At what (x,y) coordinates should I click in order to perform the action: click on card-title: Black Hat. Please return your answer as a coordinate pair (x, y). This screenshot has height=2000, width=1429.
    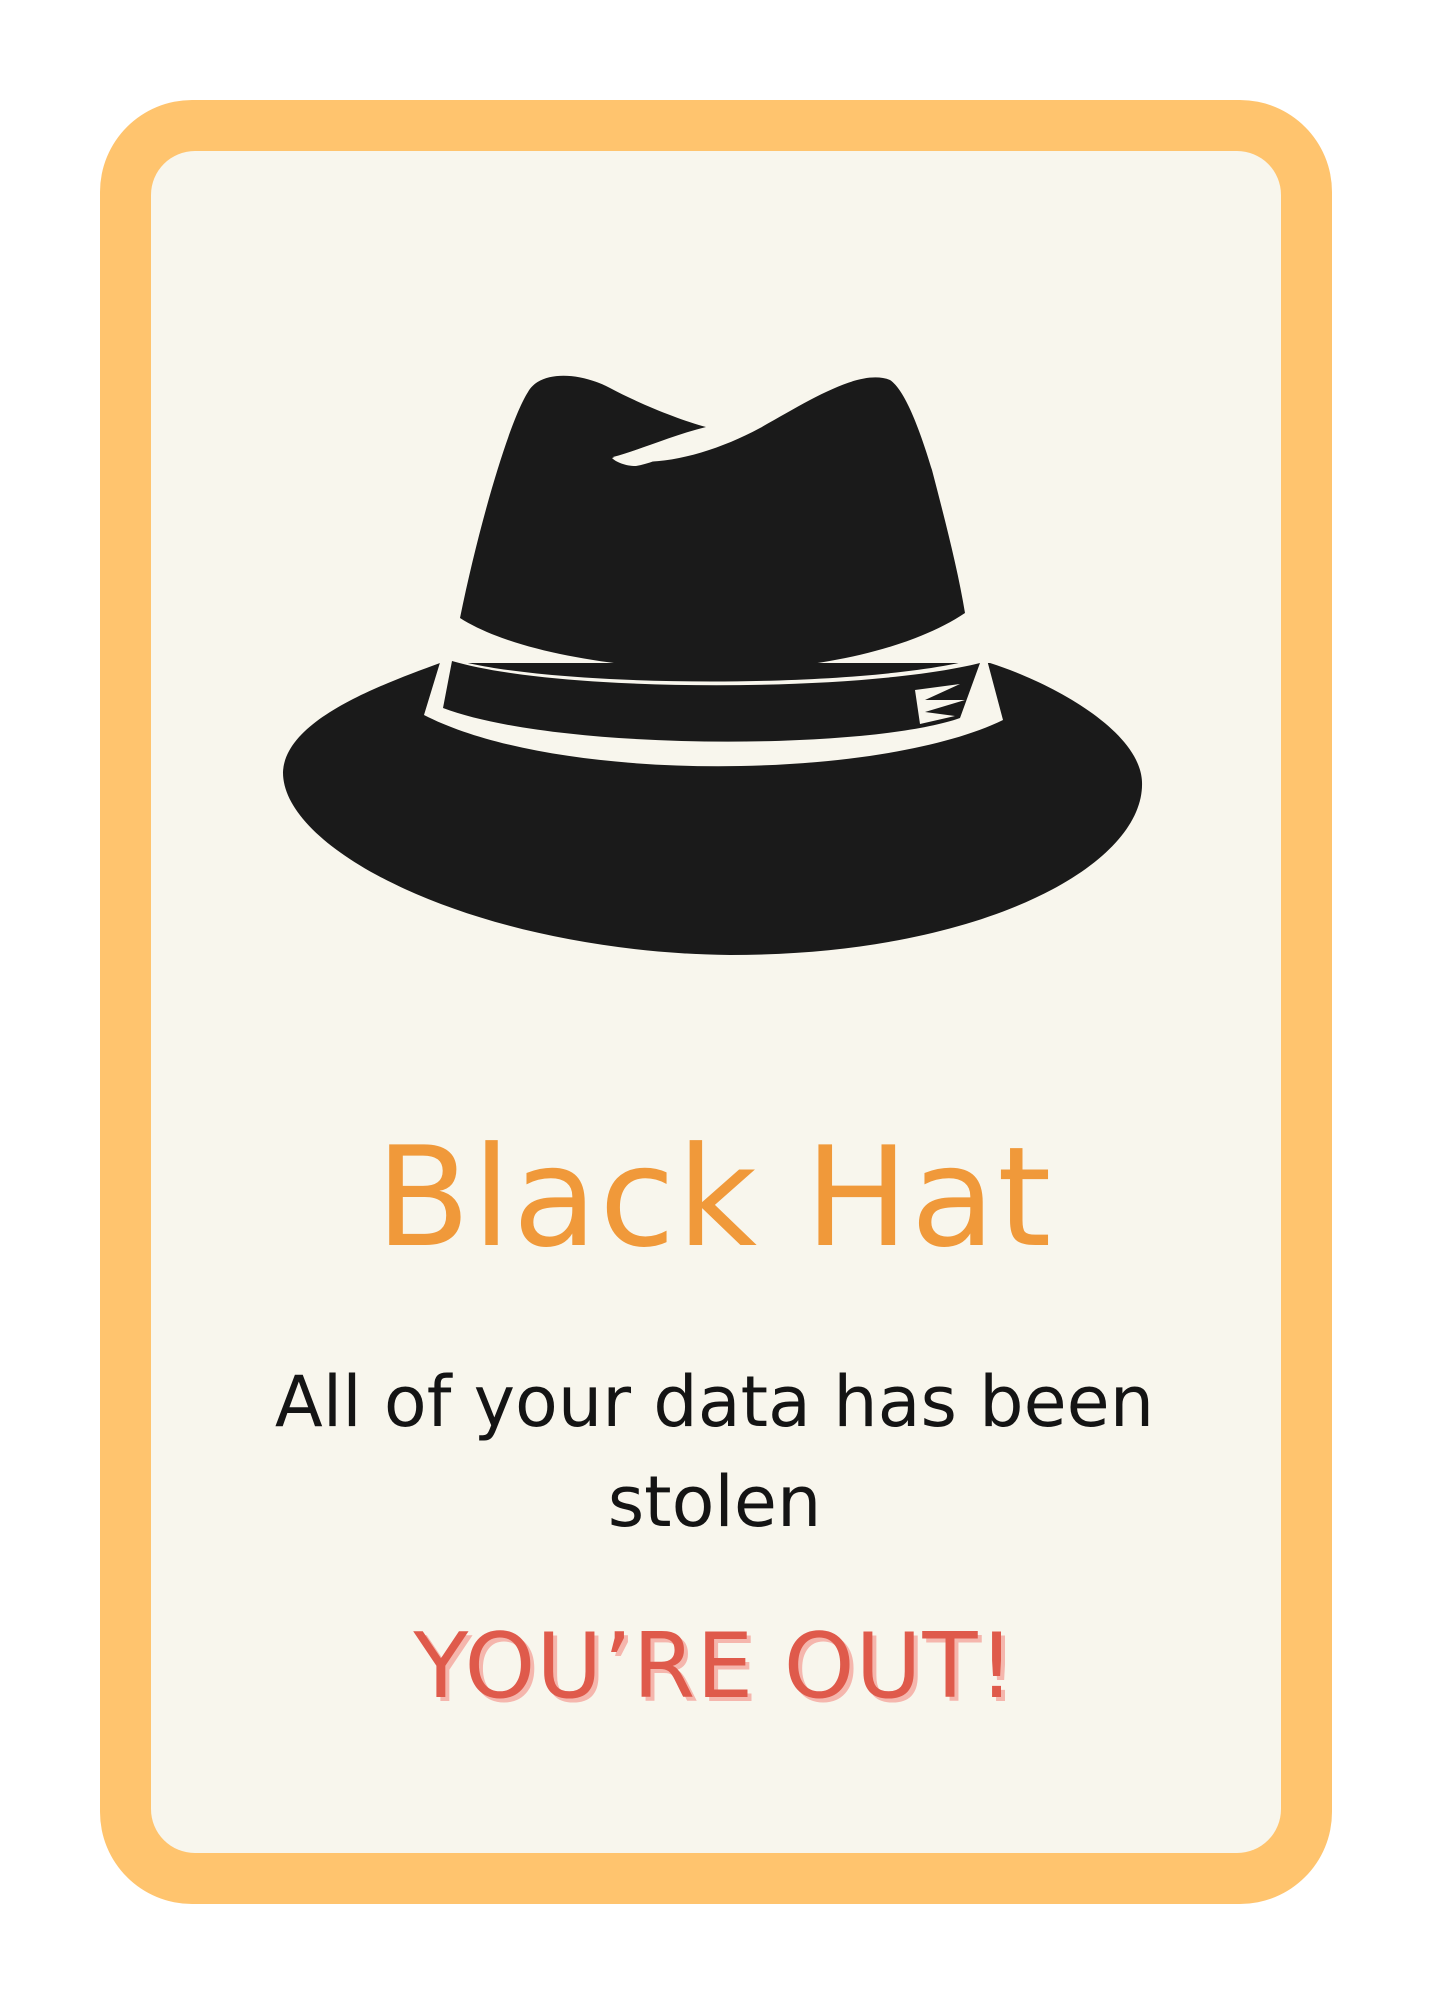
    Looking at the image, I should click on (714, 1197).